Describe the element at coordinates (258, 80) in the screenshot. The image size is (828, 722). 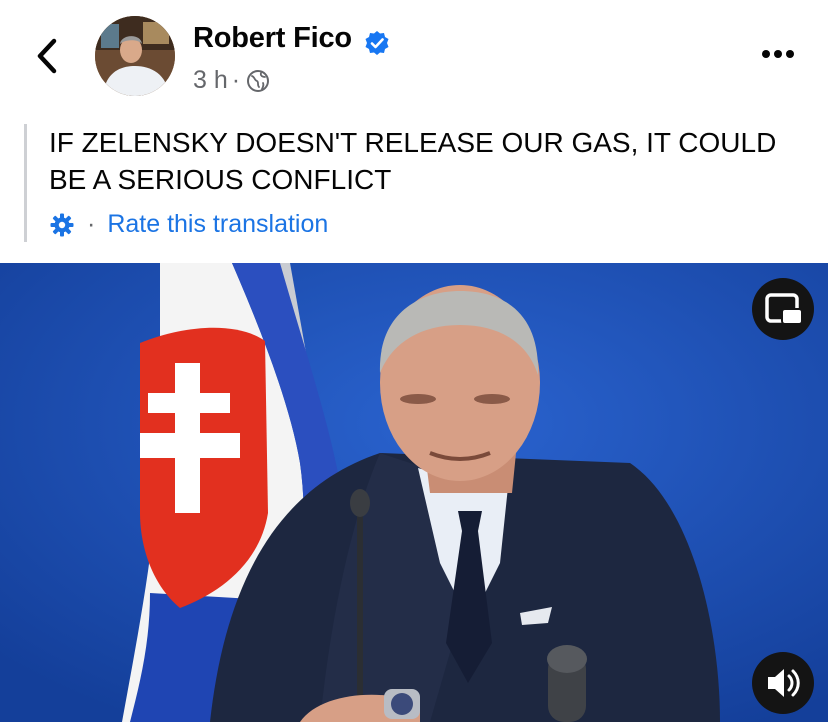
I see `globe-icon` at that location.